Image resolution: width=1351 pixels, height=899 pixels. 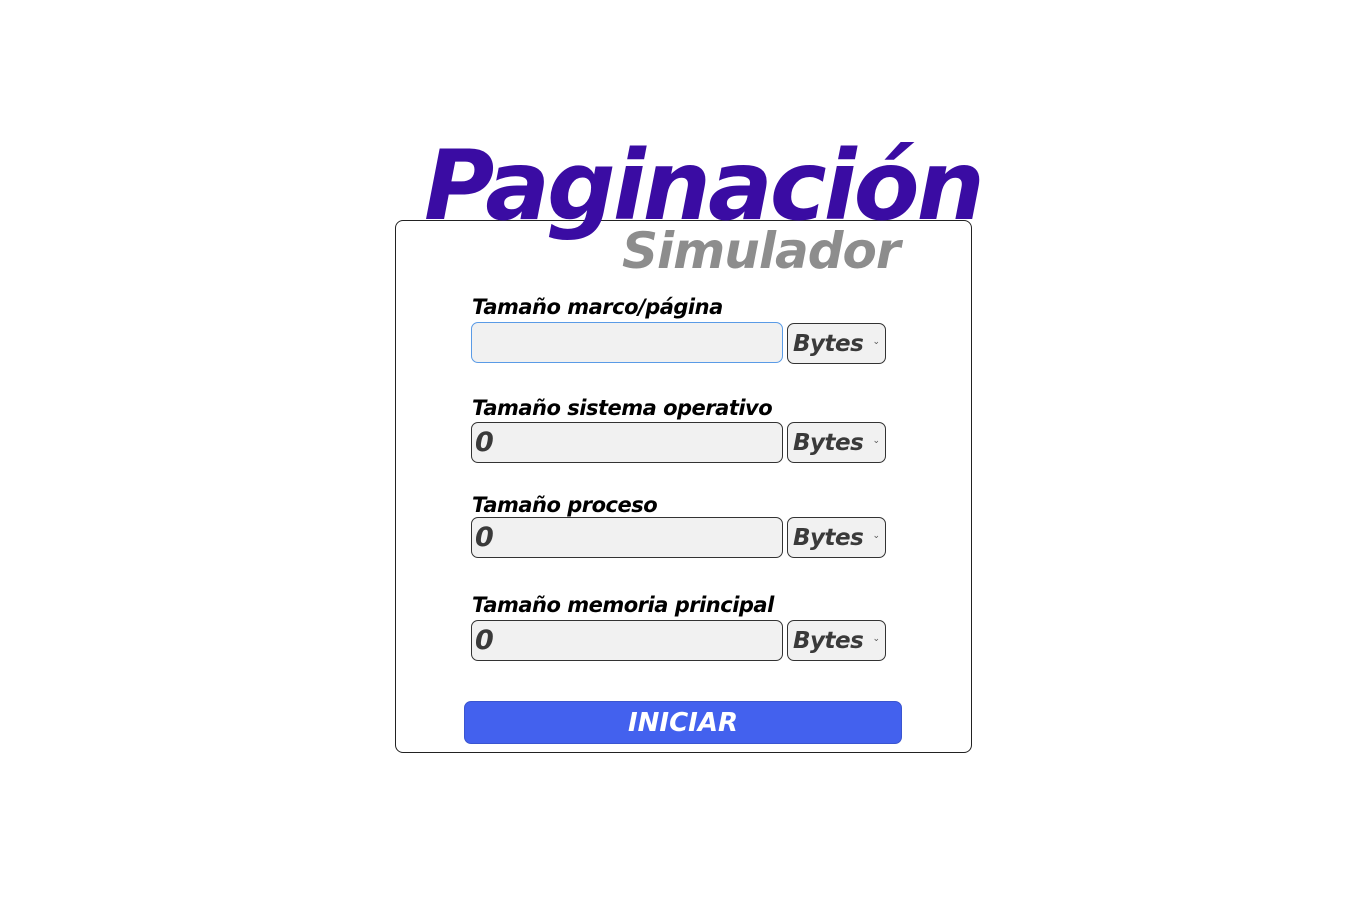 I want to click on main-memory-size-input, so click(x=627, y=640).